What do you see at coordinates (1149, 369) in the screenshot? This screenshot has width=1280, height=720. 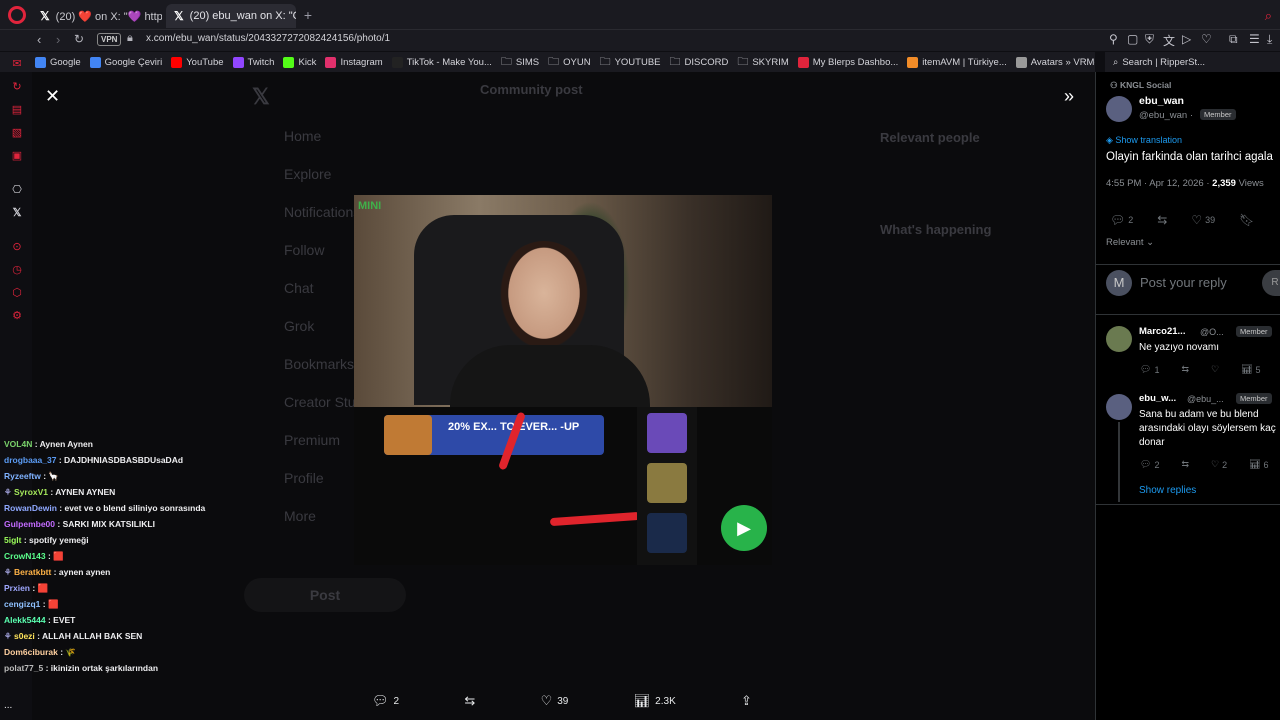 I see `reply-button: 💬︎ 1` at bounding box center [1149, 369].